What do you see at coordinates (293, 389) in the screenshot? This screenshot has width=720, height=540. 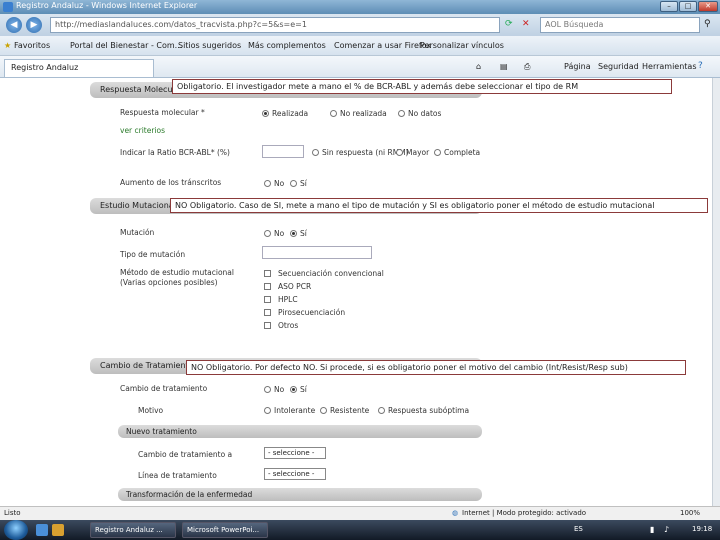 I see `radio-change-si` at bounding box center [293, 389].